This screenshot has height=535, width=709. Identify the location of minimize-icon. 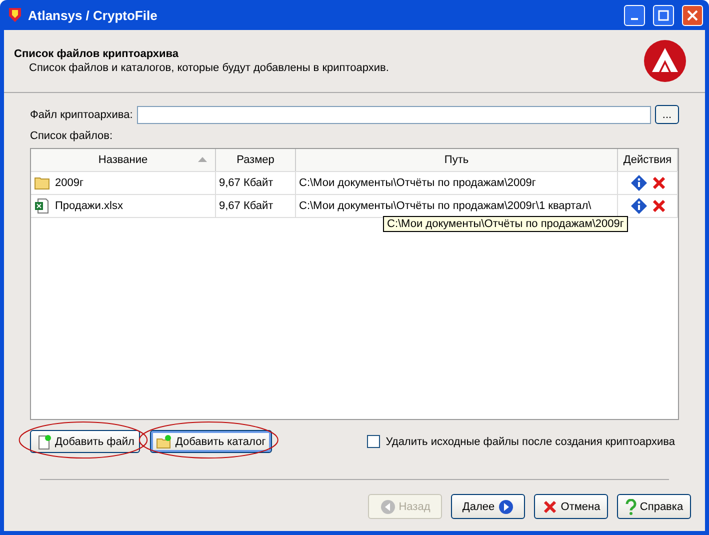
(634, 19).